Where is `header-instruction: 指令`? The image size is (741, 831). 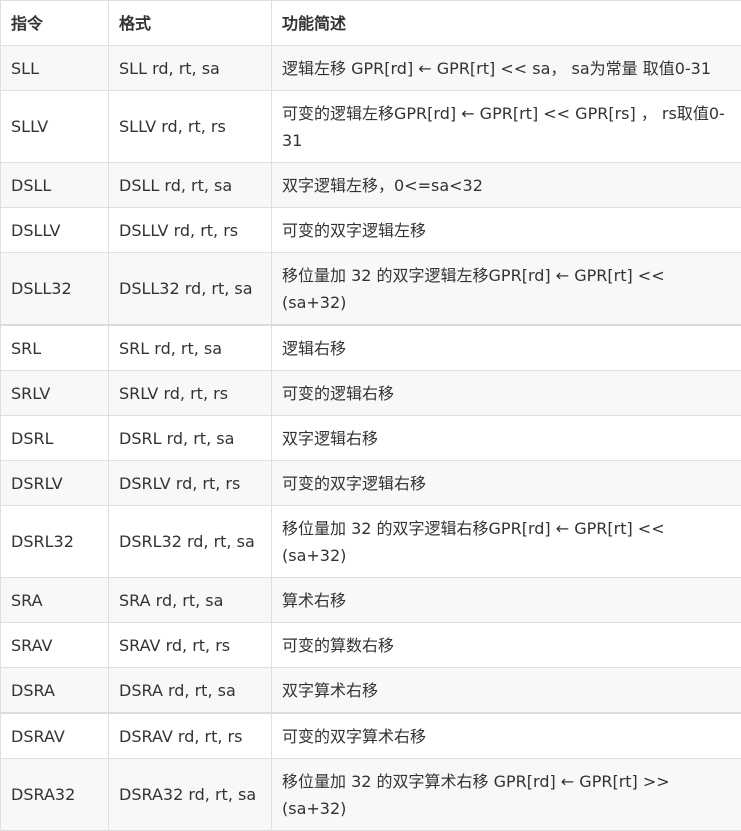 header-instruction: 指令 is located at coordinates (55, 23).